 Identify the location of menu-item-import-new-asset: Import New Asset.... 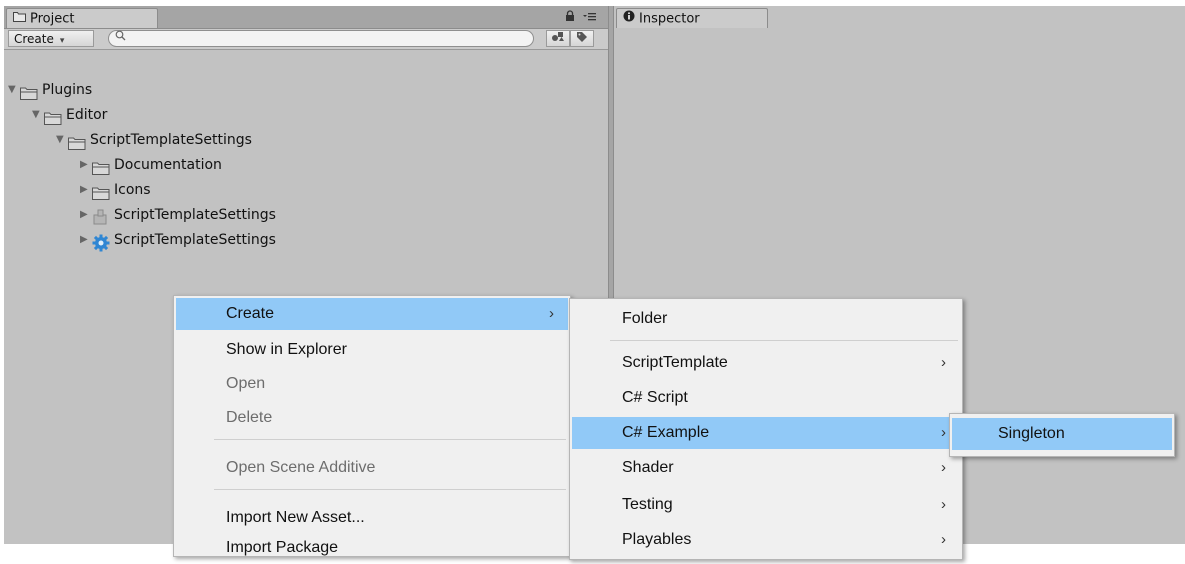
(372, 518).